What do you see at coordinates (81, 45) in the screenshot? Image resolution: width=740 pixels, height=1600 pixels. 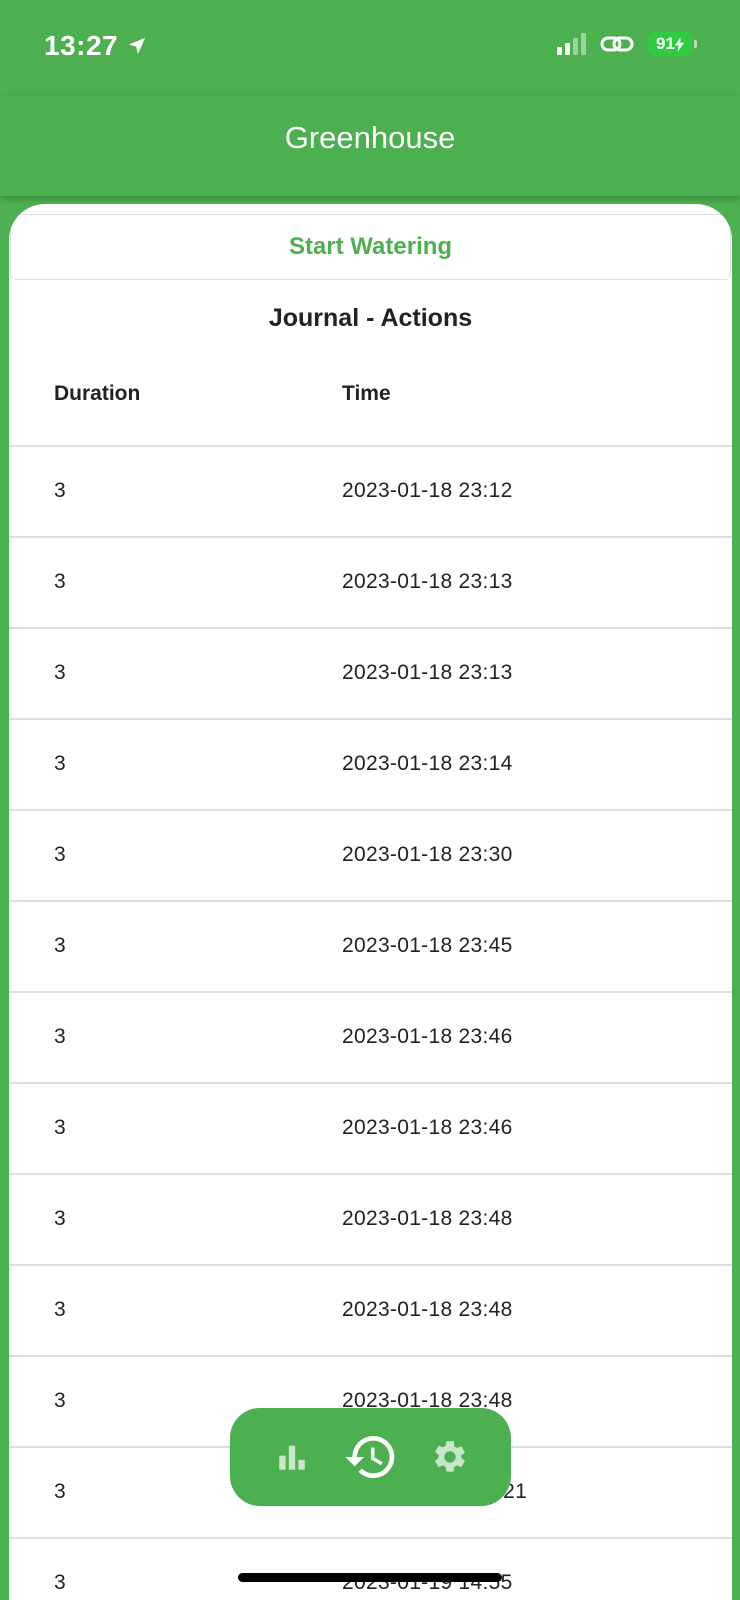 I see `status-time-text: 13:27` at bounding box center [81, 45].